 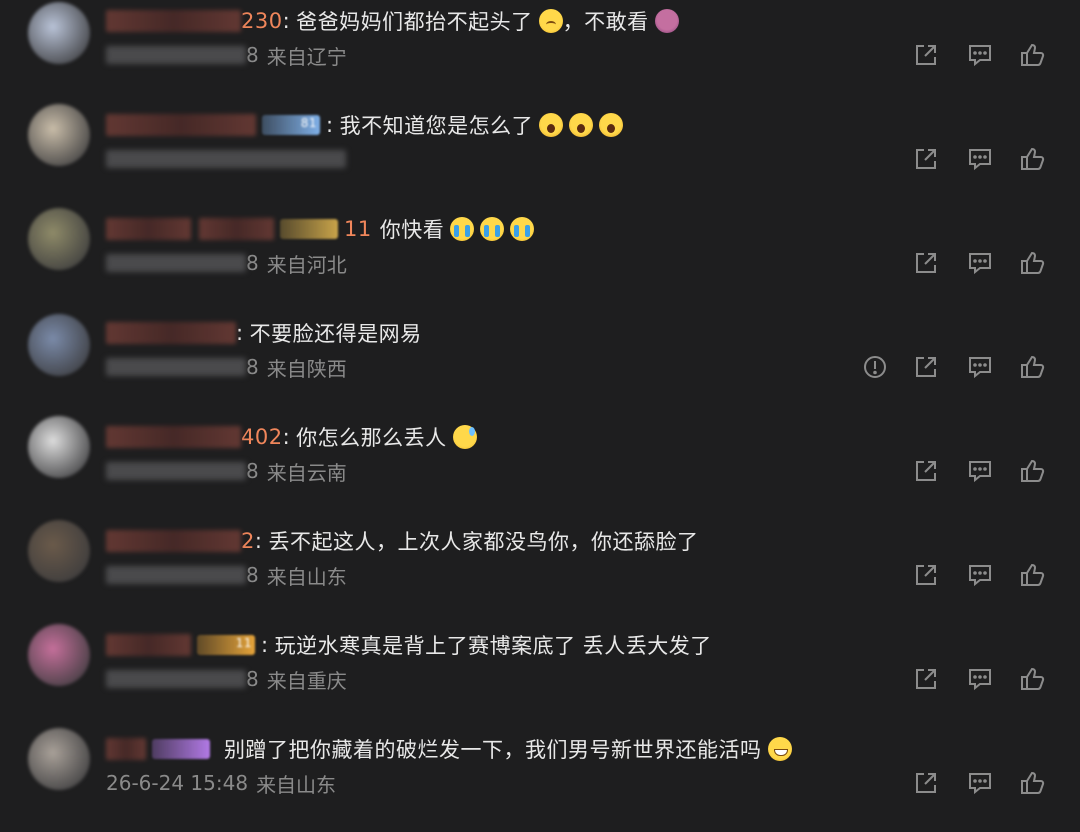 What do you see at coordinates (358, 229) in the screenshot?
I see `username-tail: 11` at bounding box center [358, 229].